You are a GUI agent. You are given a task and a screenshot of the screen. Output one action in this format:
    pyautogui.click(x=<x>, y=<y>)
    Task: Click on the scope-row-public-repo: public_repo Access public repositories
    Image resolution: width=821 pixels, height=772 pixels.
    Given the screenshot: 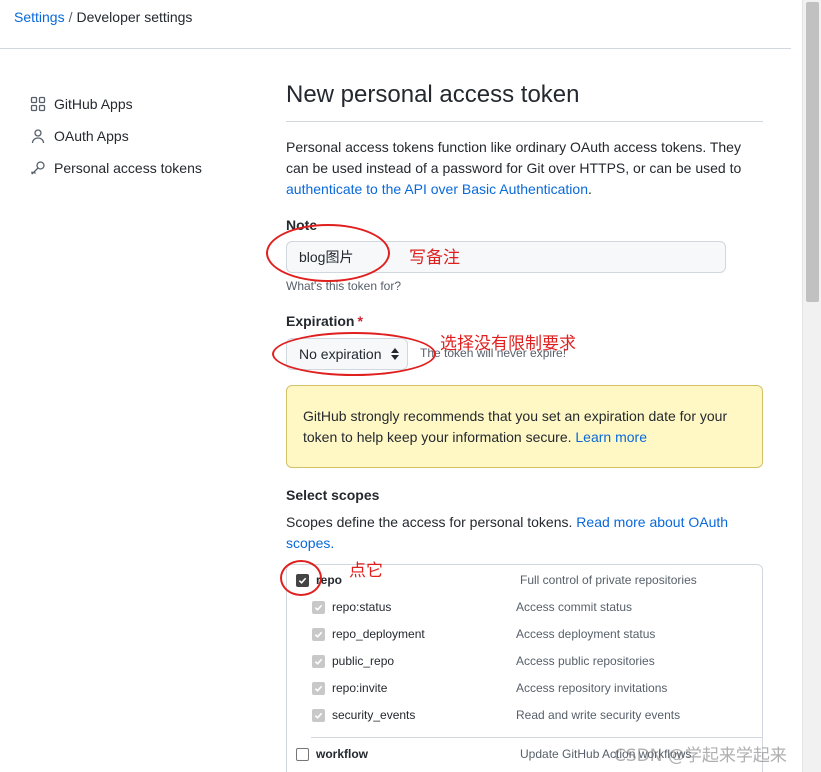 What is the action you would take?
    pyautogui.click(x=524, y=661)
    